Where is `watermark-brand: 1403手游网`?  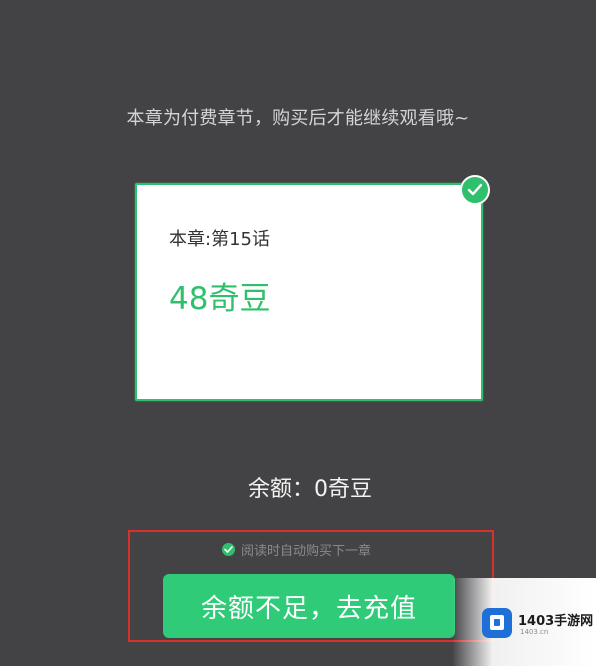 watermark-brand: 1403手游网 is located at coordinates (556, 621).